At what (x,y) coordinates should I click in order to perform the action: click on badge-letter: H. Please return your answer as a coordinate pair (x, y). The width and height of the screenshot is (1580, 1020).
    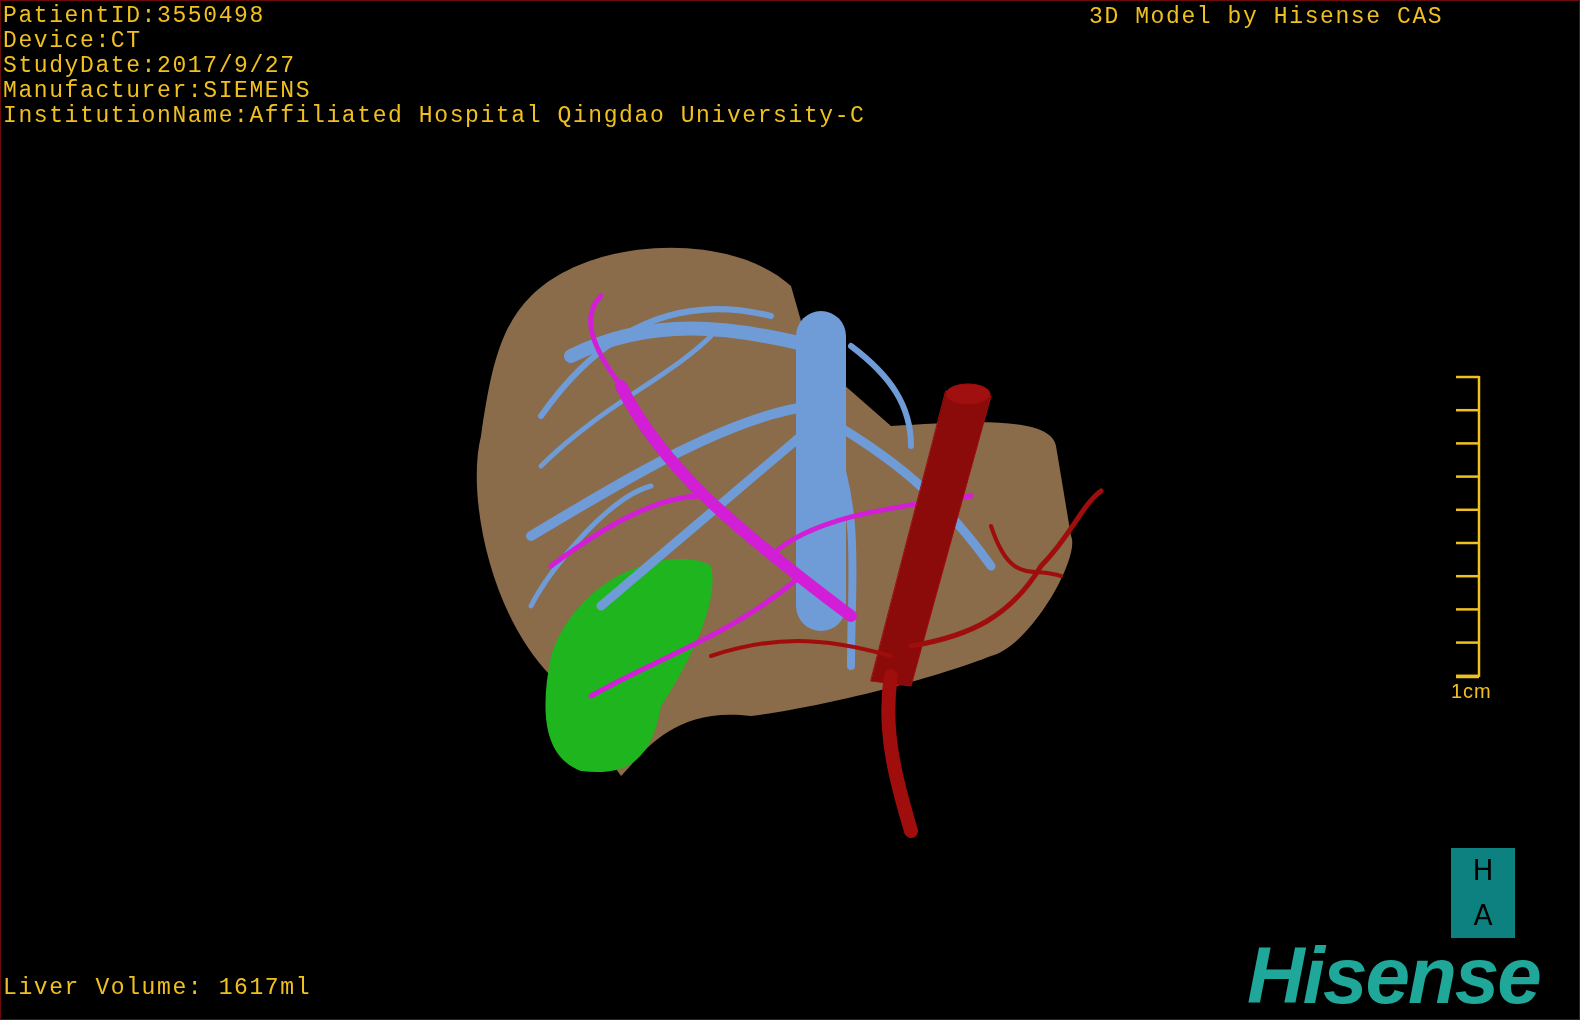
    Looking at the image, I should click on (1483, 870).